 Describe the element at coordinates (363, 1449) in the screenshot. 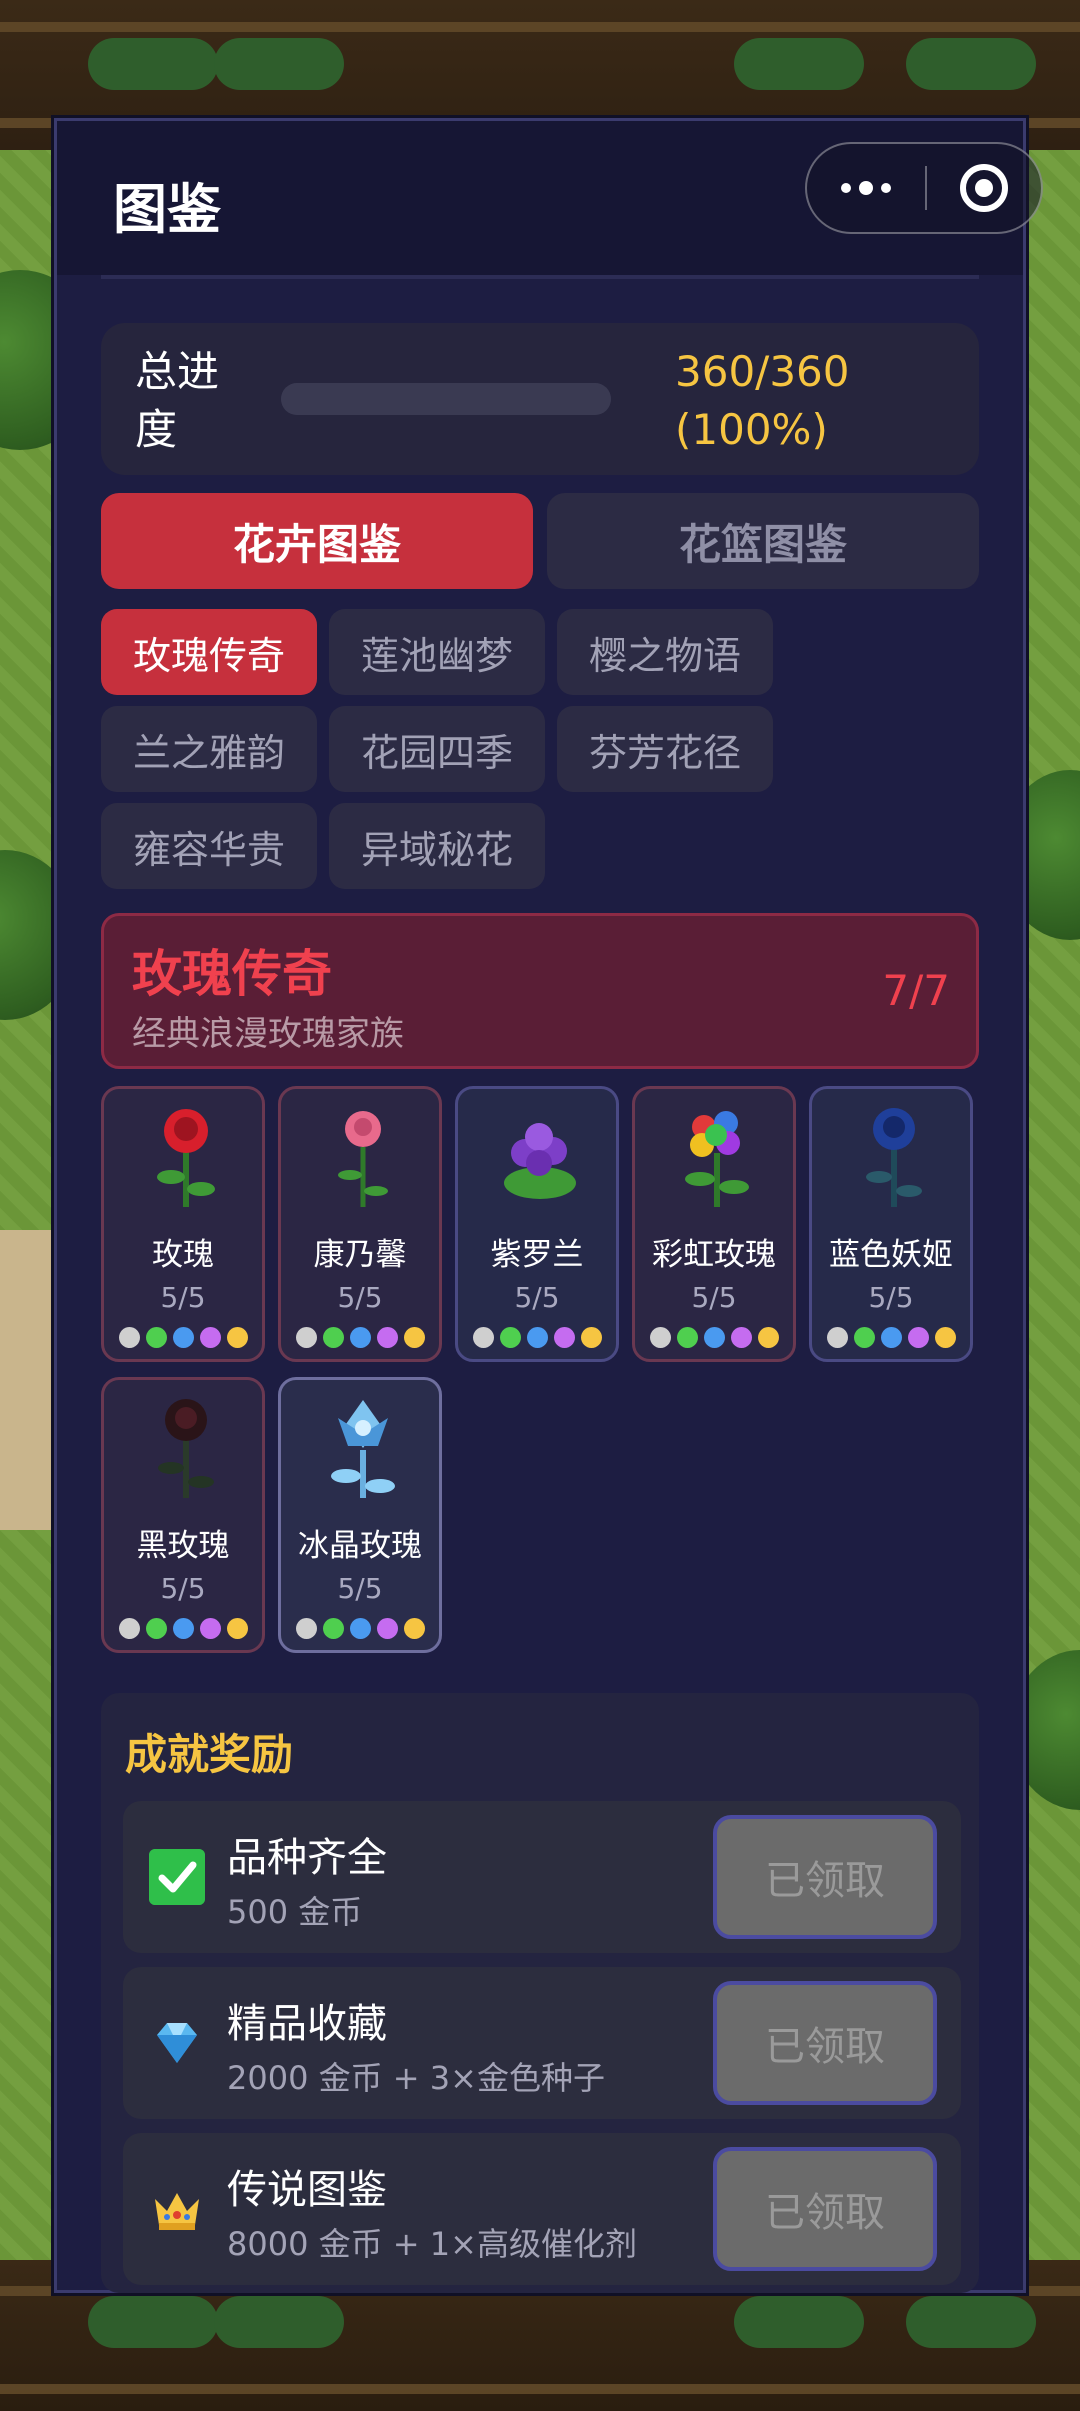

I see `ice-rose-icon` at that location.